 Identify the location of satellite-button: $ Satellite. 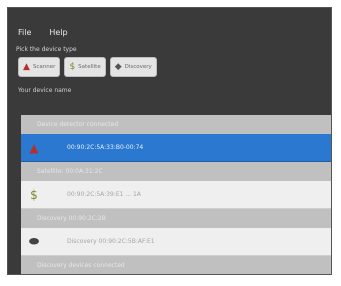
(85, 67).